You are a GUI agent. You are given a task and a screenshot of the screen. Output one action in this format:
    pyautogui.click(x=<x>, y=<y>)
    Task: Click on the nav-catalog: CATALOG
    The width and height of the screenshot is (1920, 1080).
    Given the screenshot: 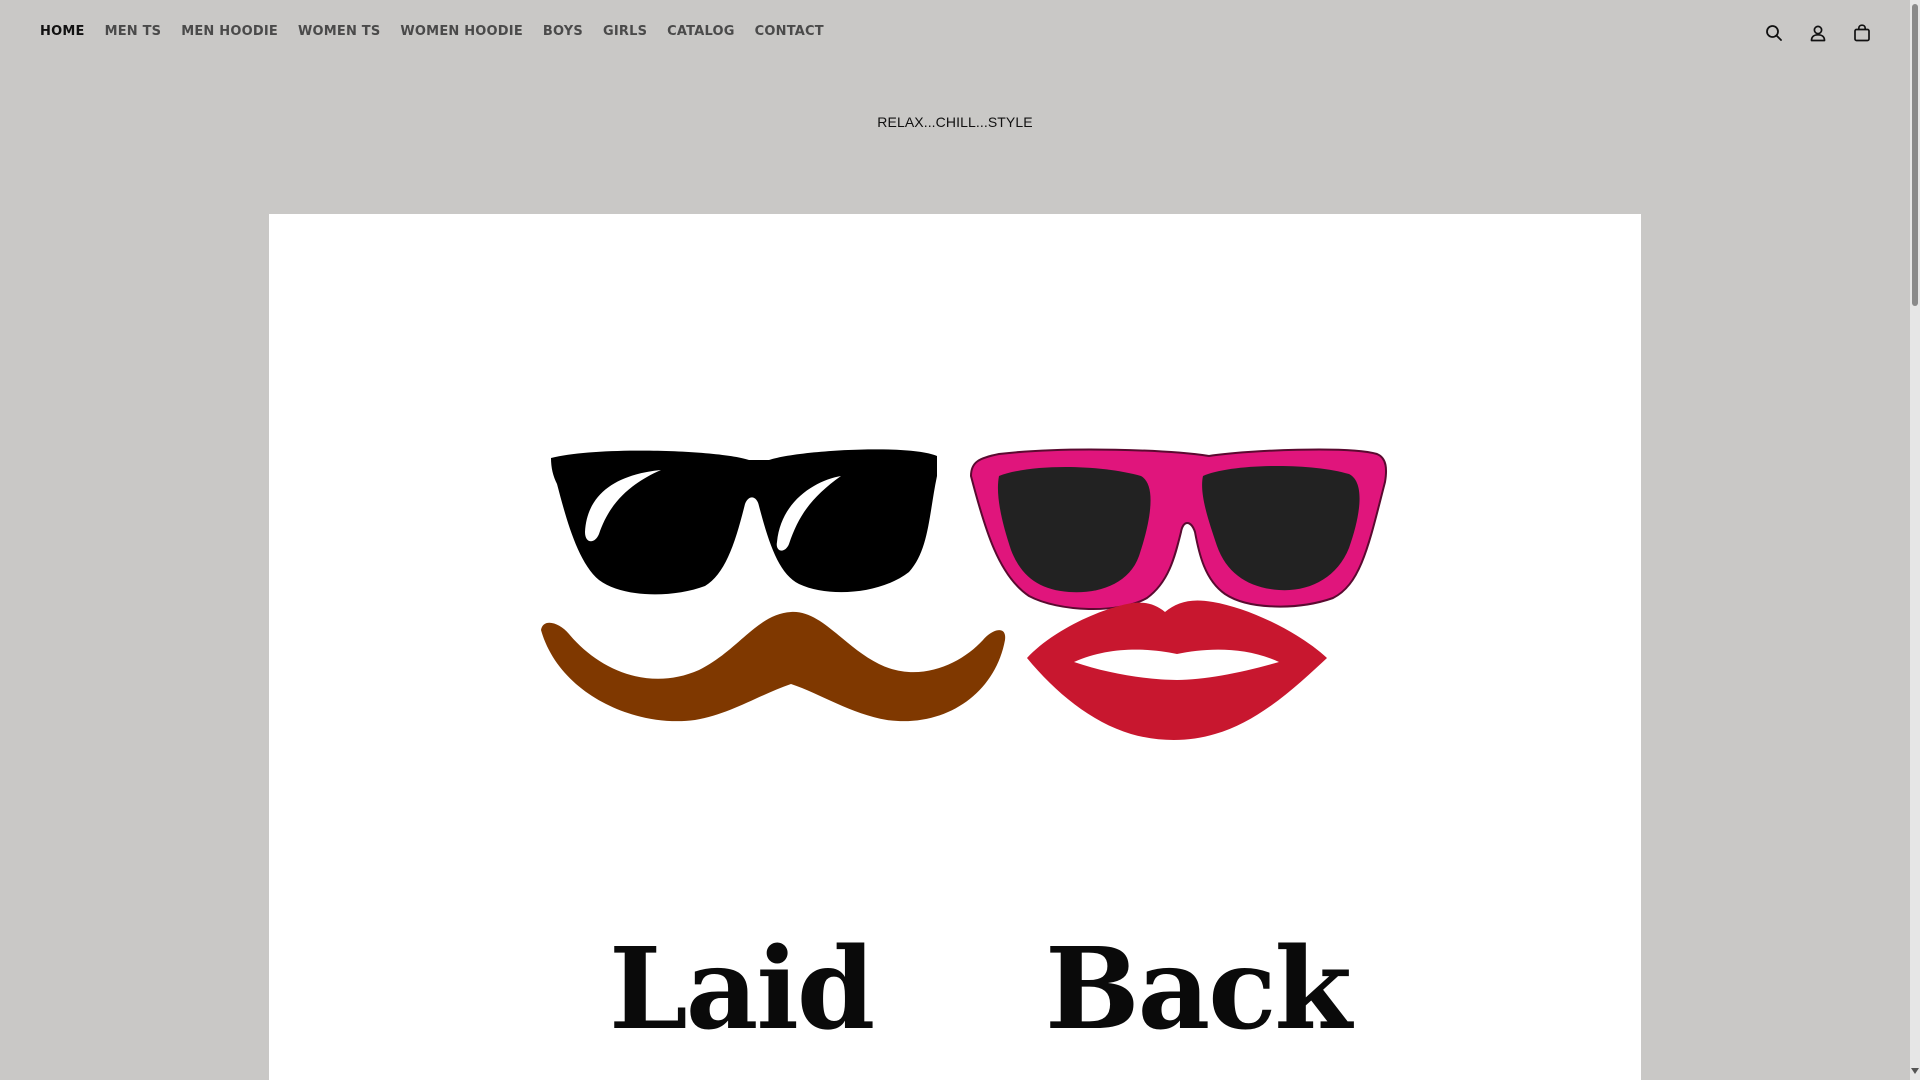 What is the action you would take?
    pyautogui.click(x=700, y=32)
    